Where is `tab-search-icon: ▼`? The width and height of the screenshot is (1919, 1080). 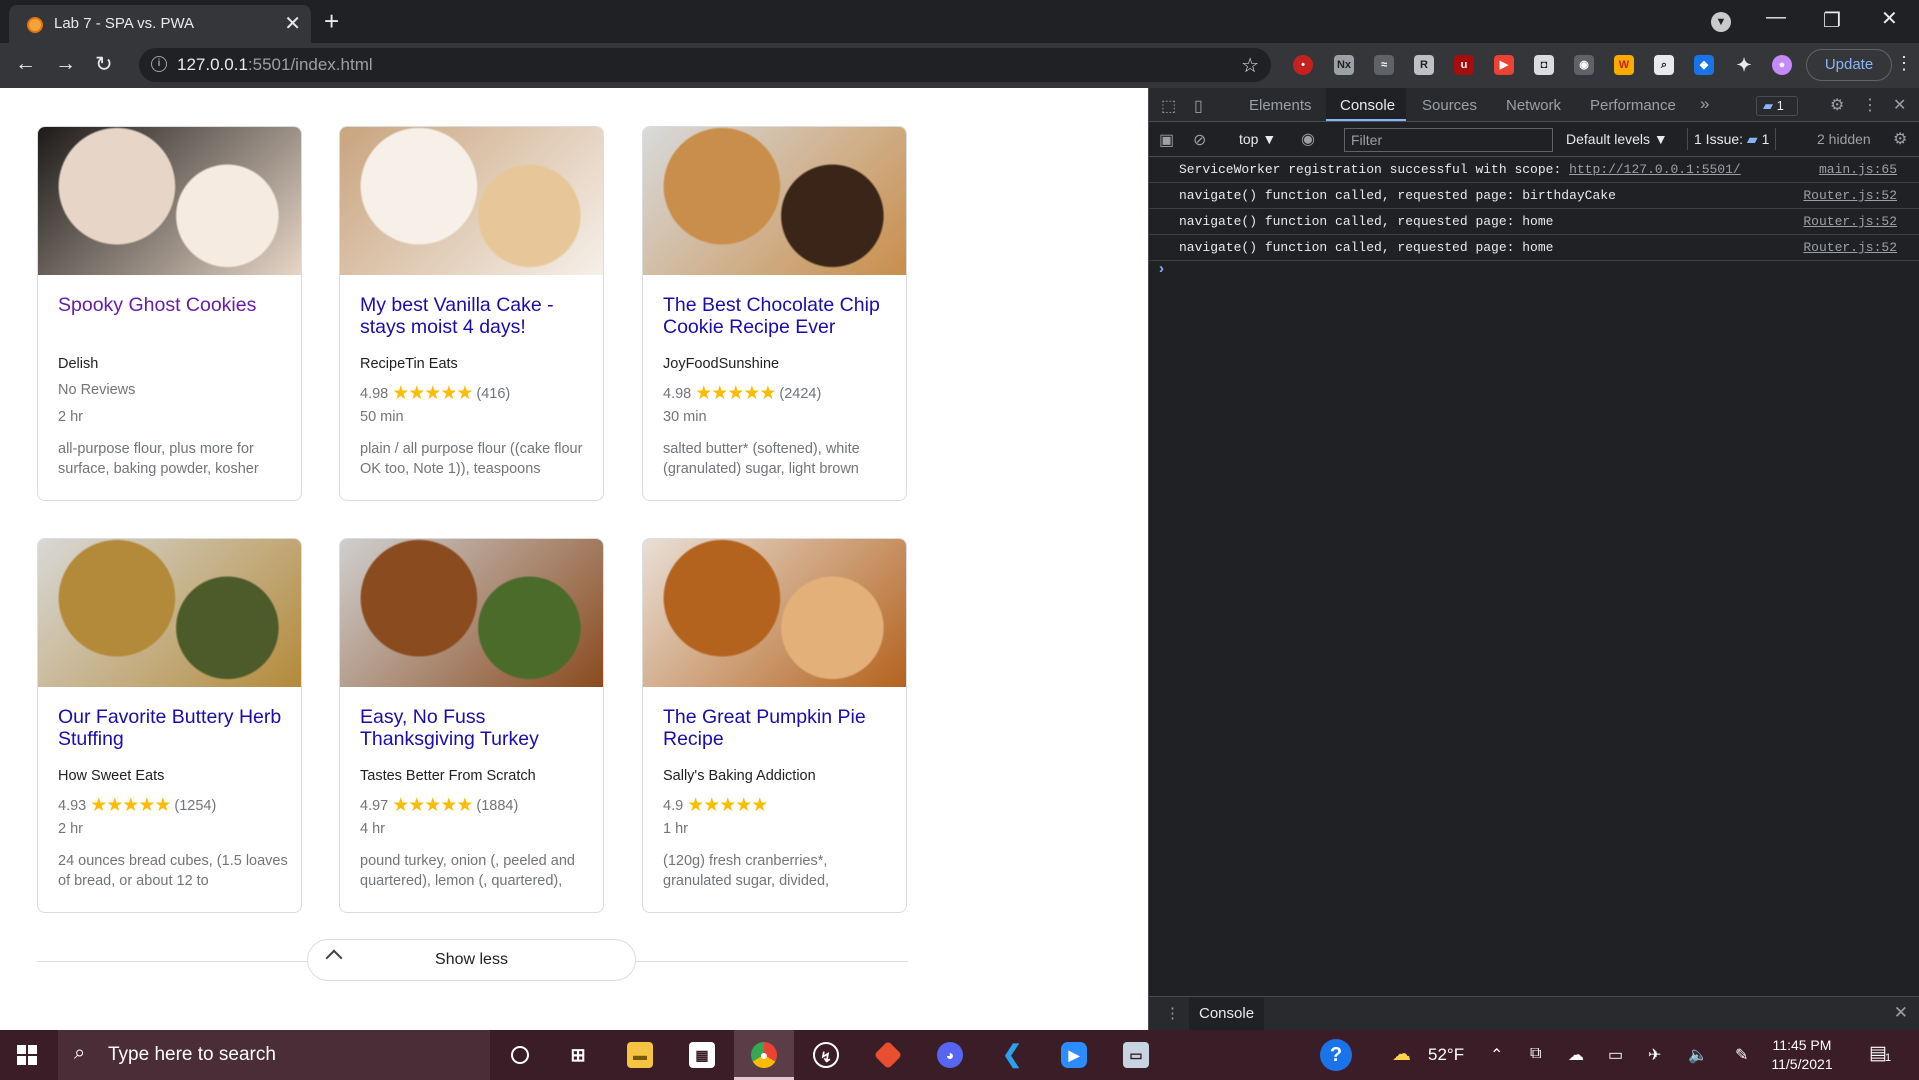 tab-search-icon: ▼ is located at coordinates (1721, 22).